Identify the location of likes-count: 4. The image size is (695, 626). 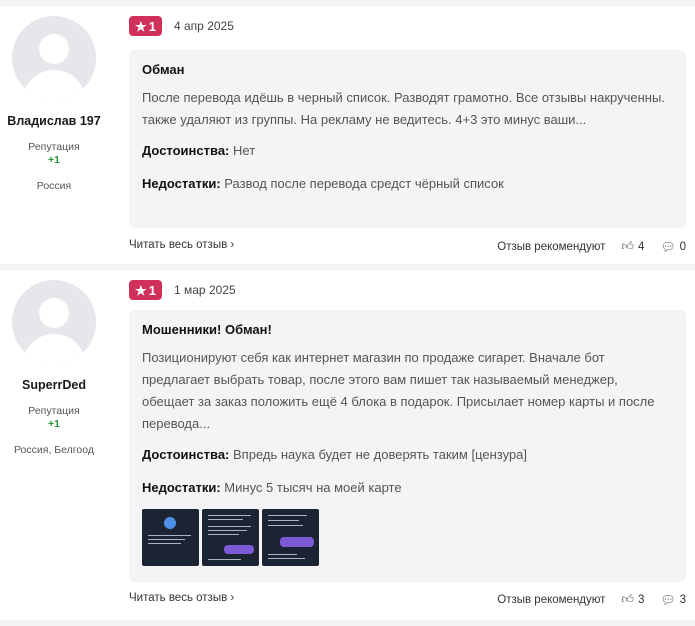
(641, 246).